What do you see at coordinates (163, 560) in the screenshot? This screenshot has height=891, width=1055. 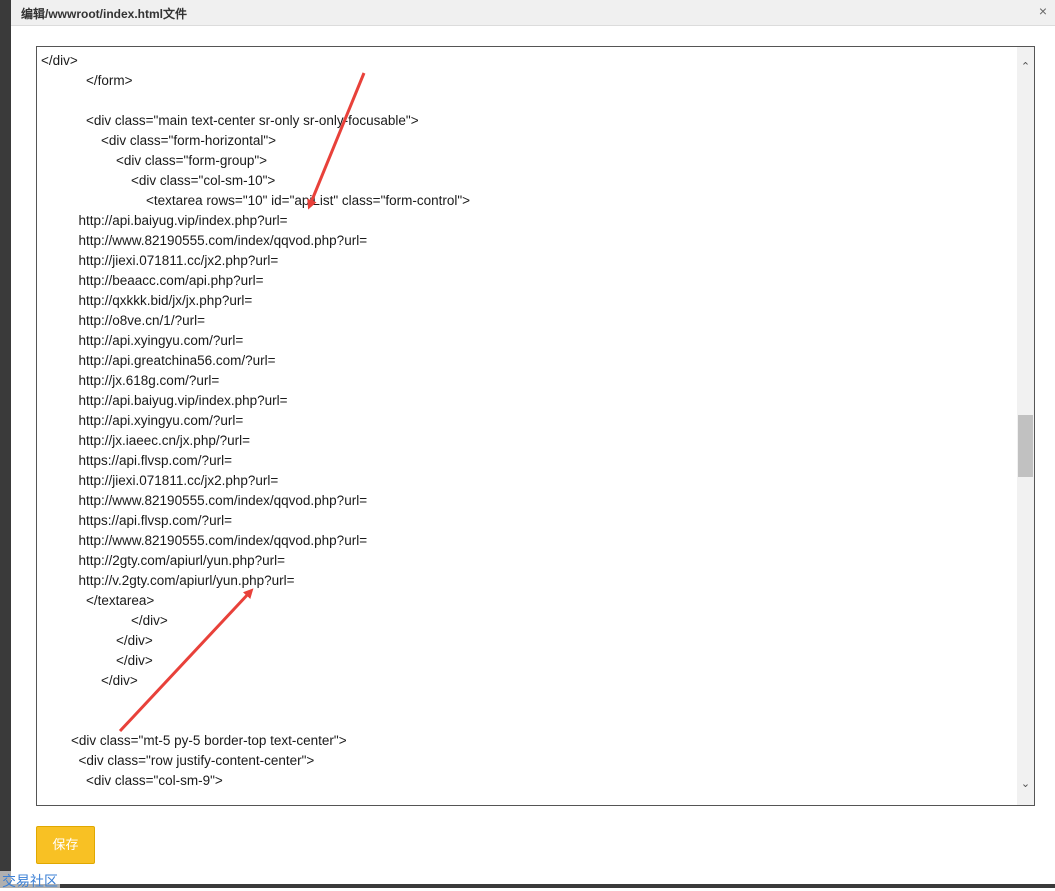 I see `code-line: http://2gty.com/apiurl/yun.php?url=` at bounding box center [163, 560].